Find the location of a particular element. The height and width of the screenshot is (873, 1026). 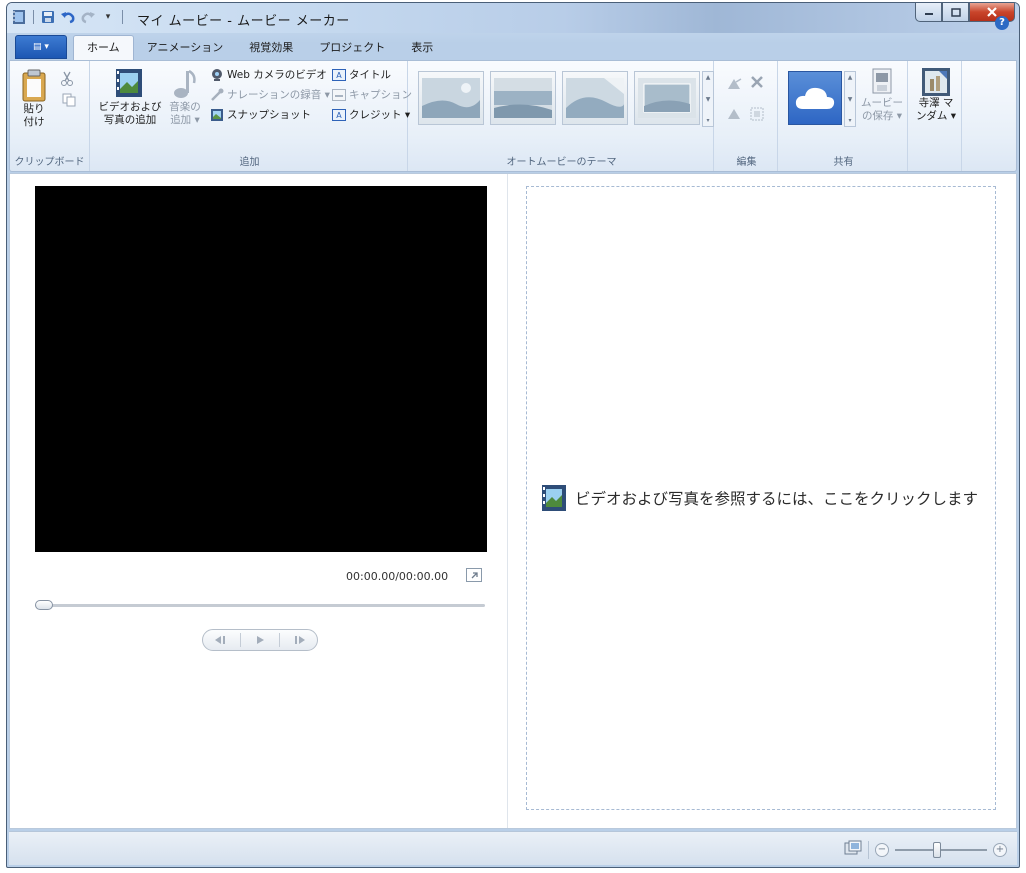

title-button: A タイトル is located at coordinates (361, 74).